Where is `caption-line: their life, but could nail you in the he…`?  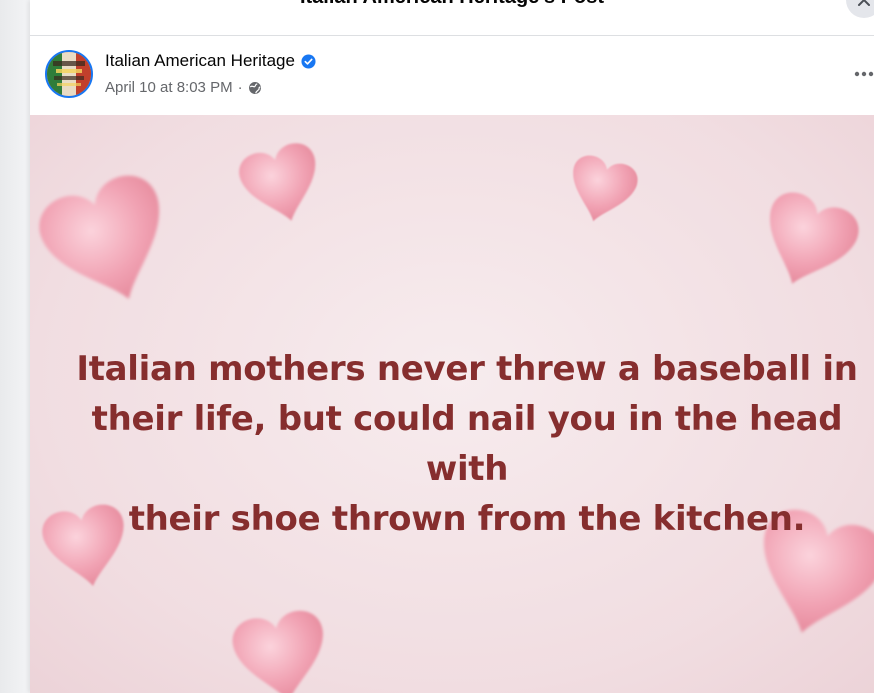
caption-line: their life, but could nail you in the he… is located at coordinates (467, 444).